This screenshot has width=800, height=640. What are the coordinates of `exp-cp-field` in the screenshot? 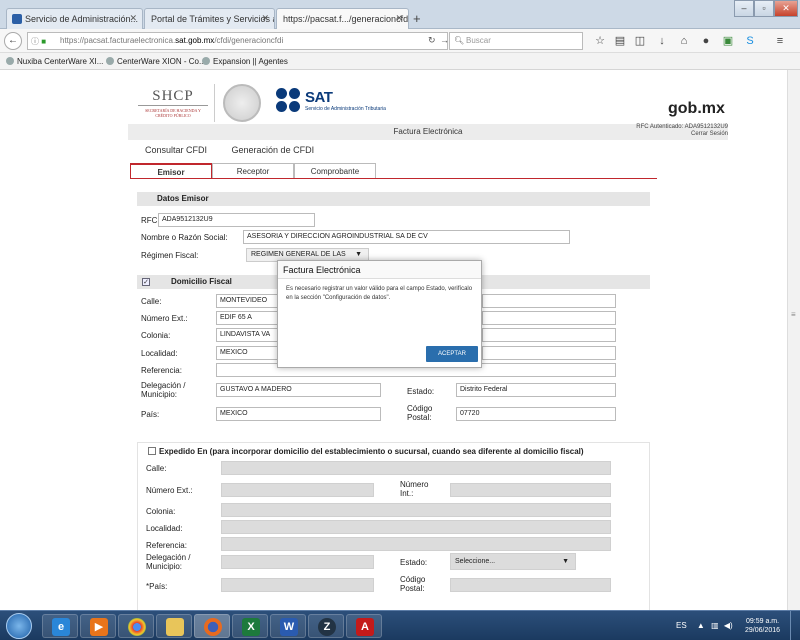 It's located at (530, 585).